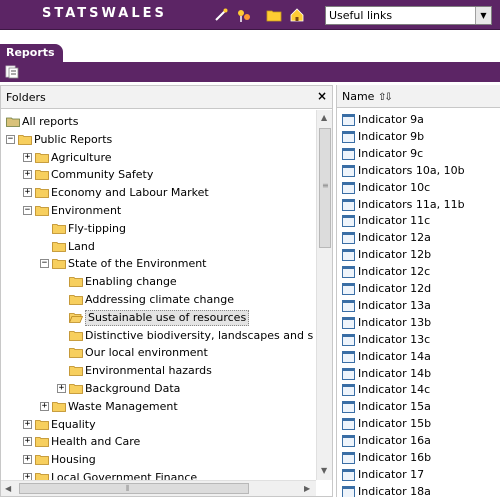 This screenshot has width=500, height=497. I want to click on statswales-logo: STATSWALES, so click(104, 13).